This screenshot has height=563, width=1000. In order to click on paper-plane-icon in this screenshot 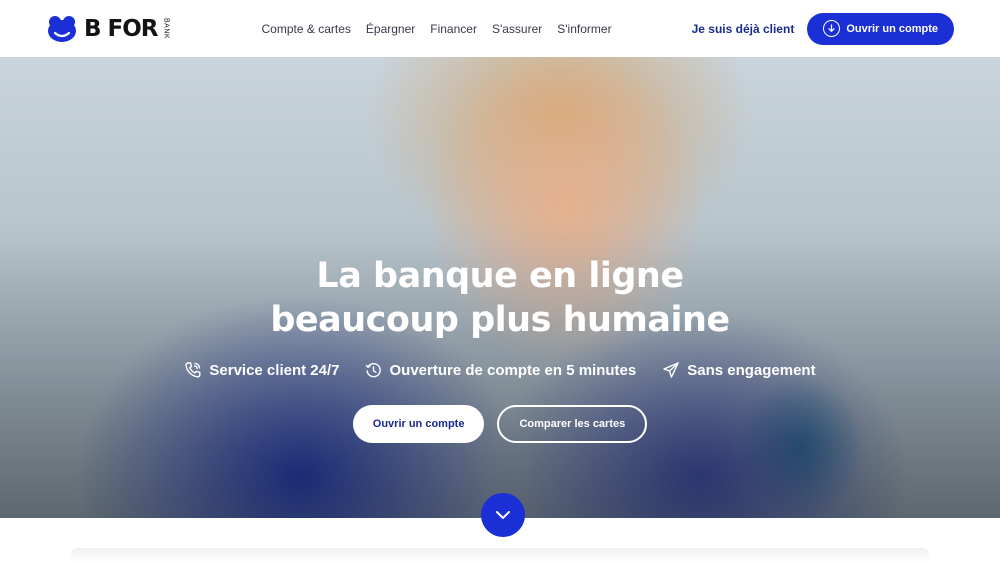, I will do `click(671, 370)`.